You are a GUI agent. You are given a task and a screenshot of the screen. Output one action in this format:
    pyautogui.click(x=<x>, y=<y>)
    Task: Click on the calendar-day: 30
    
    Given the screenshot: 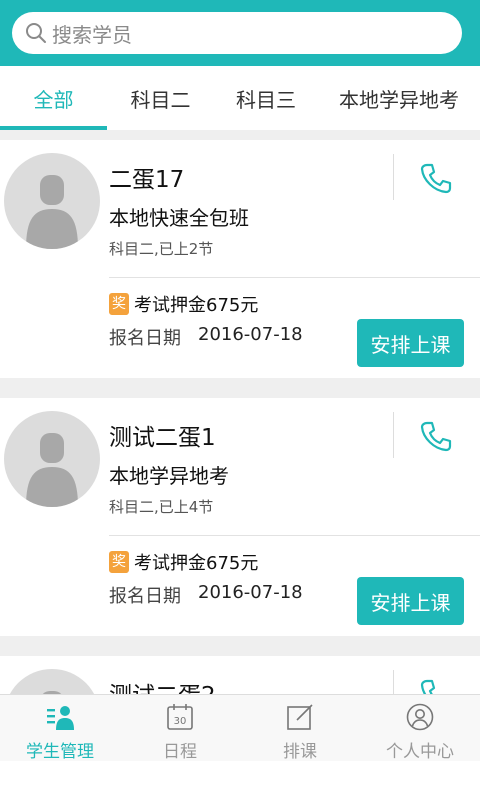 What is the action you would take?
    pyautogui.click(x=180, y=721)
    